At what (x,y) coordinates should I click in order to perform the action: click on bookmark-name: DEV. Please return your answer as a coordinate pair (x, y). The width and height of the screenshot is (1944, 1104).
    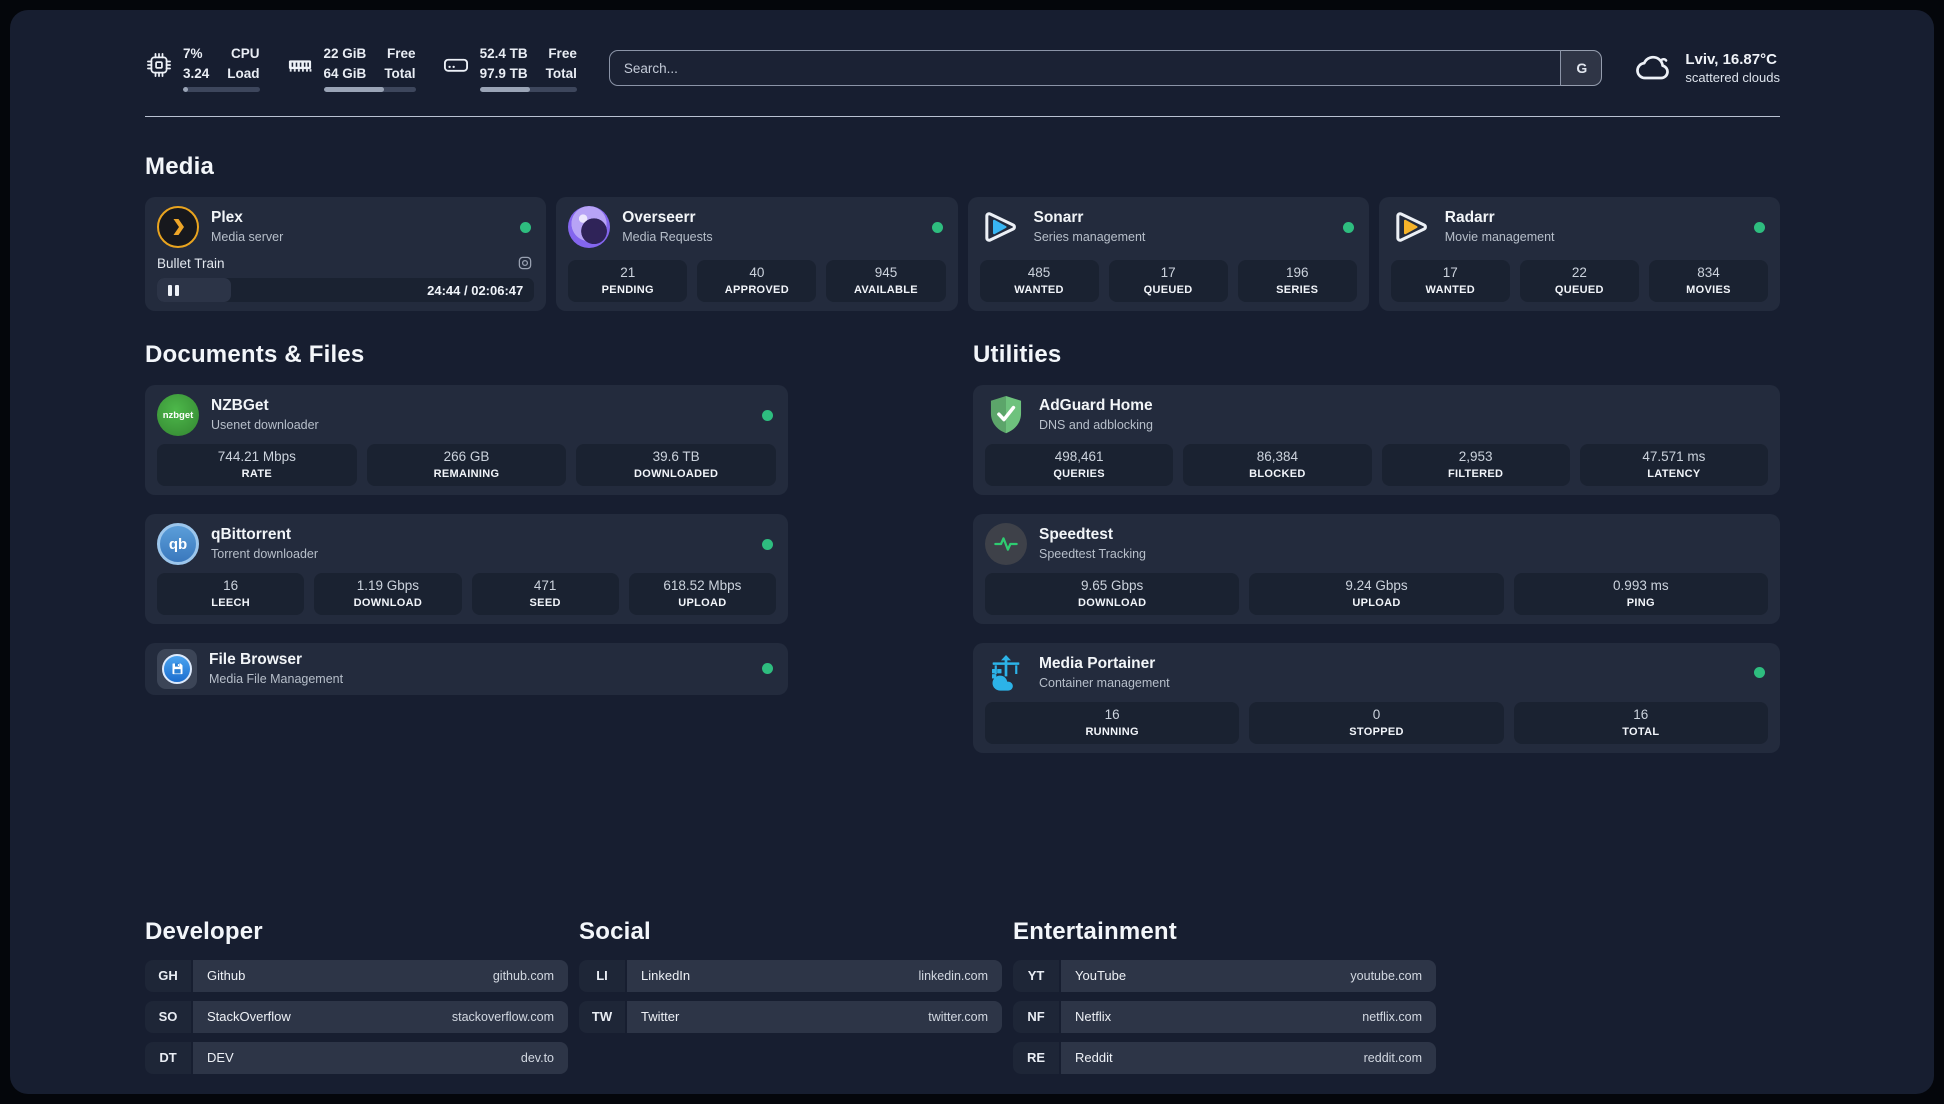
    Looking at the image, I should click on (220, 1058).